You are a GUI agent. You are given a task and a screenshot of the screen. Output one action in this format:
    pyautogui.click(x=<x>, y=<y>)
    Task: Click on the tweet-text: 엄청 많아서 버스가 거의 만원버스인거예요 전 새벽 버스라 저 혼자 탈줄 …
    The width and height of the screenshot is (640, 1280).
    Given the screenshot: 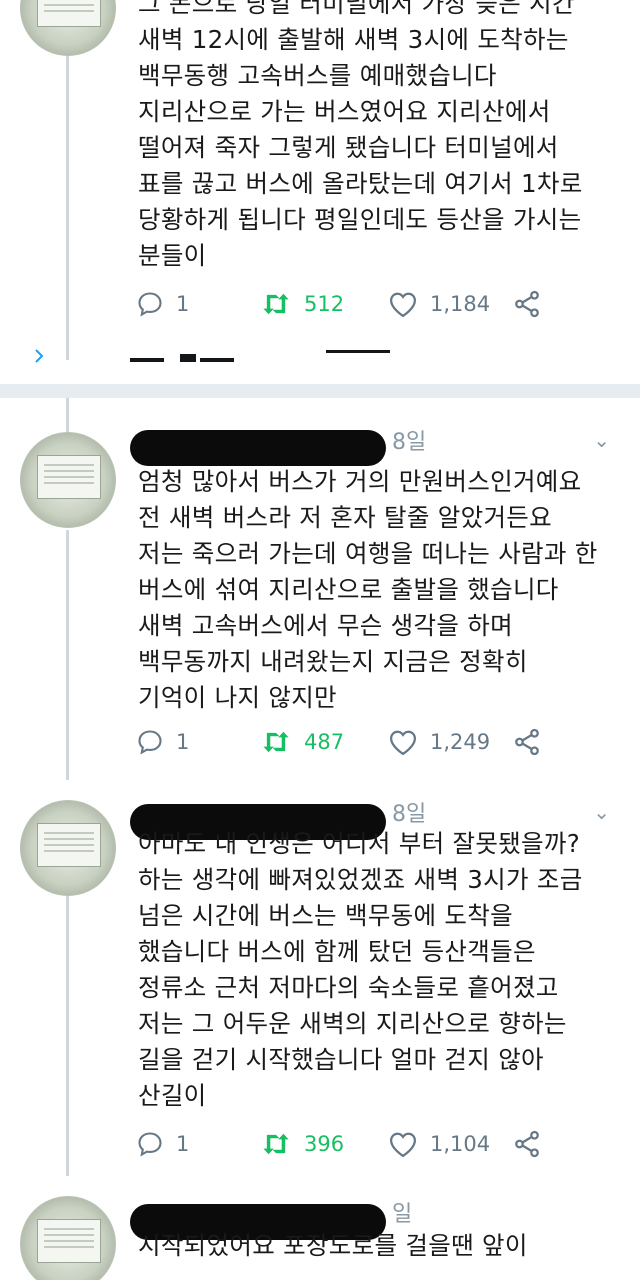 What is the action you would take?
    pyautogui.click(x=368, y=589)
    